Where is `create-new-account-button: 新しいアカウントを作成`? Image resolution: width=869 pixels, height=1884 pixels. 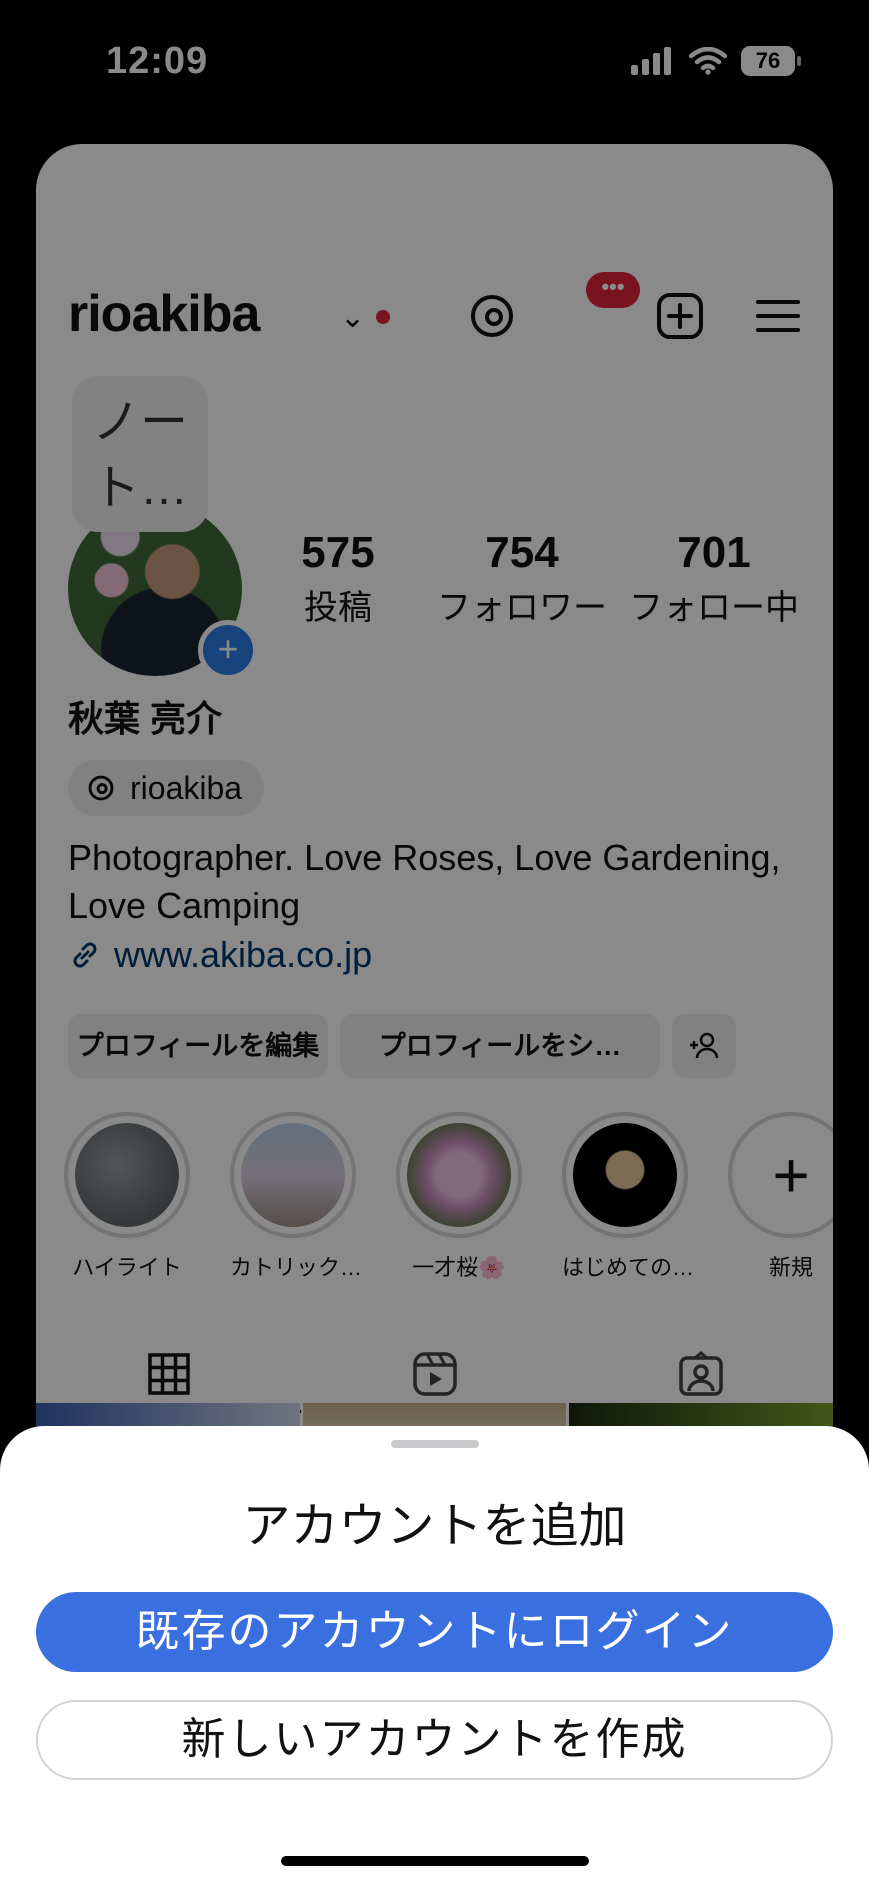
create-new-account-button: 新しいアカウントを作成 is located at coordinates (434, 1740).